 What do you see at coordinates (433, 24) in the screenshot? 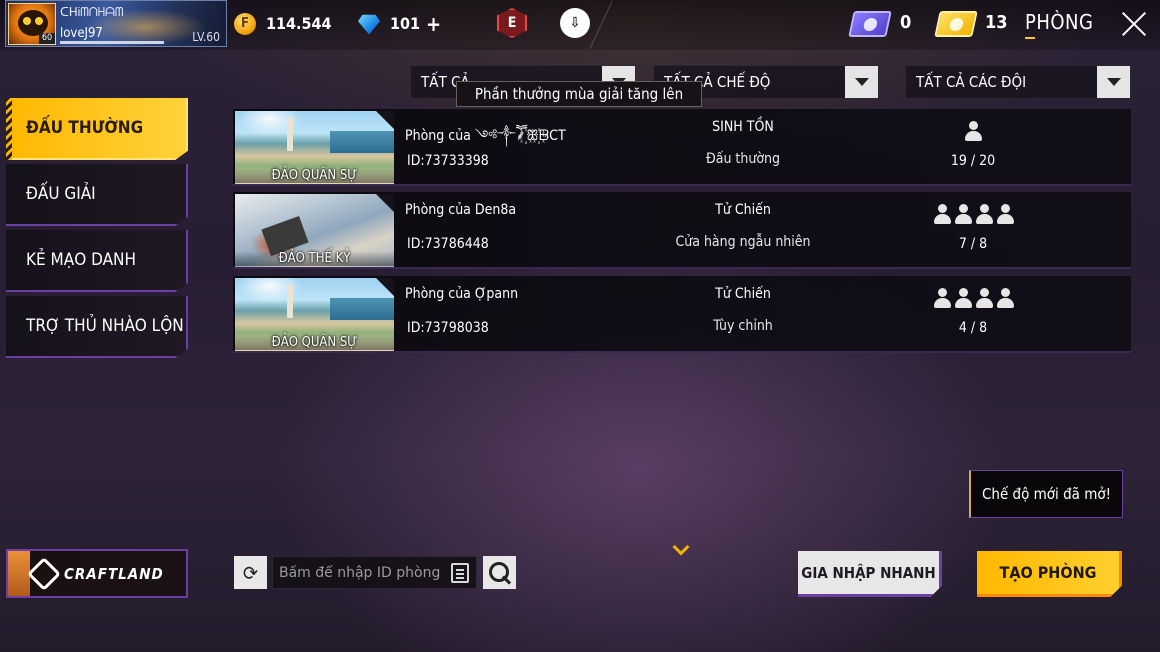
I see `add-diamond-button: +` at bounding box center [433, 24].